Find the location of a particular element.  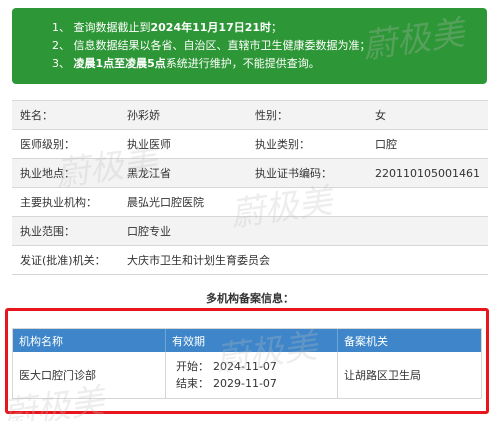

header-validity: 有效期 is located at coordinates (252, 340).